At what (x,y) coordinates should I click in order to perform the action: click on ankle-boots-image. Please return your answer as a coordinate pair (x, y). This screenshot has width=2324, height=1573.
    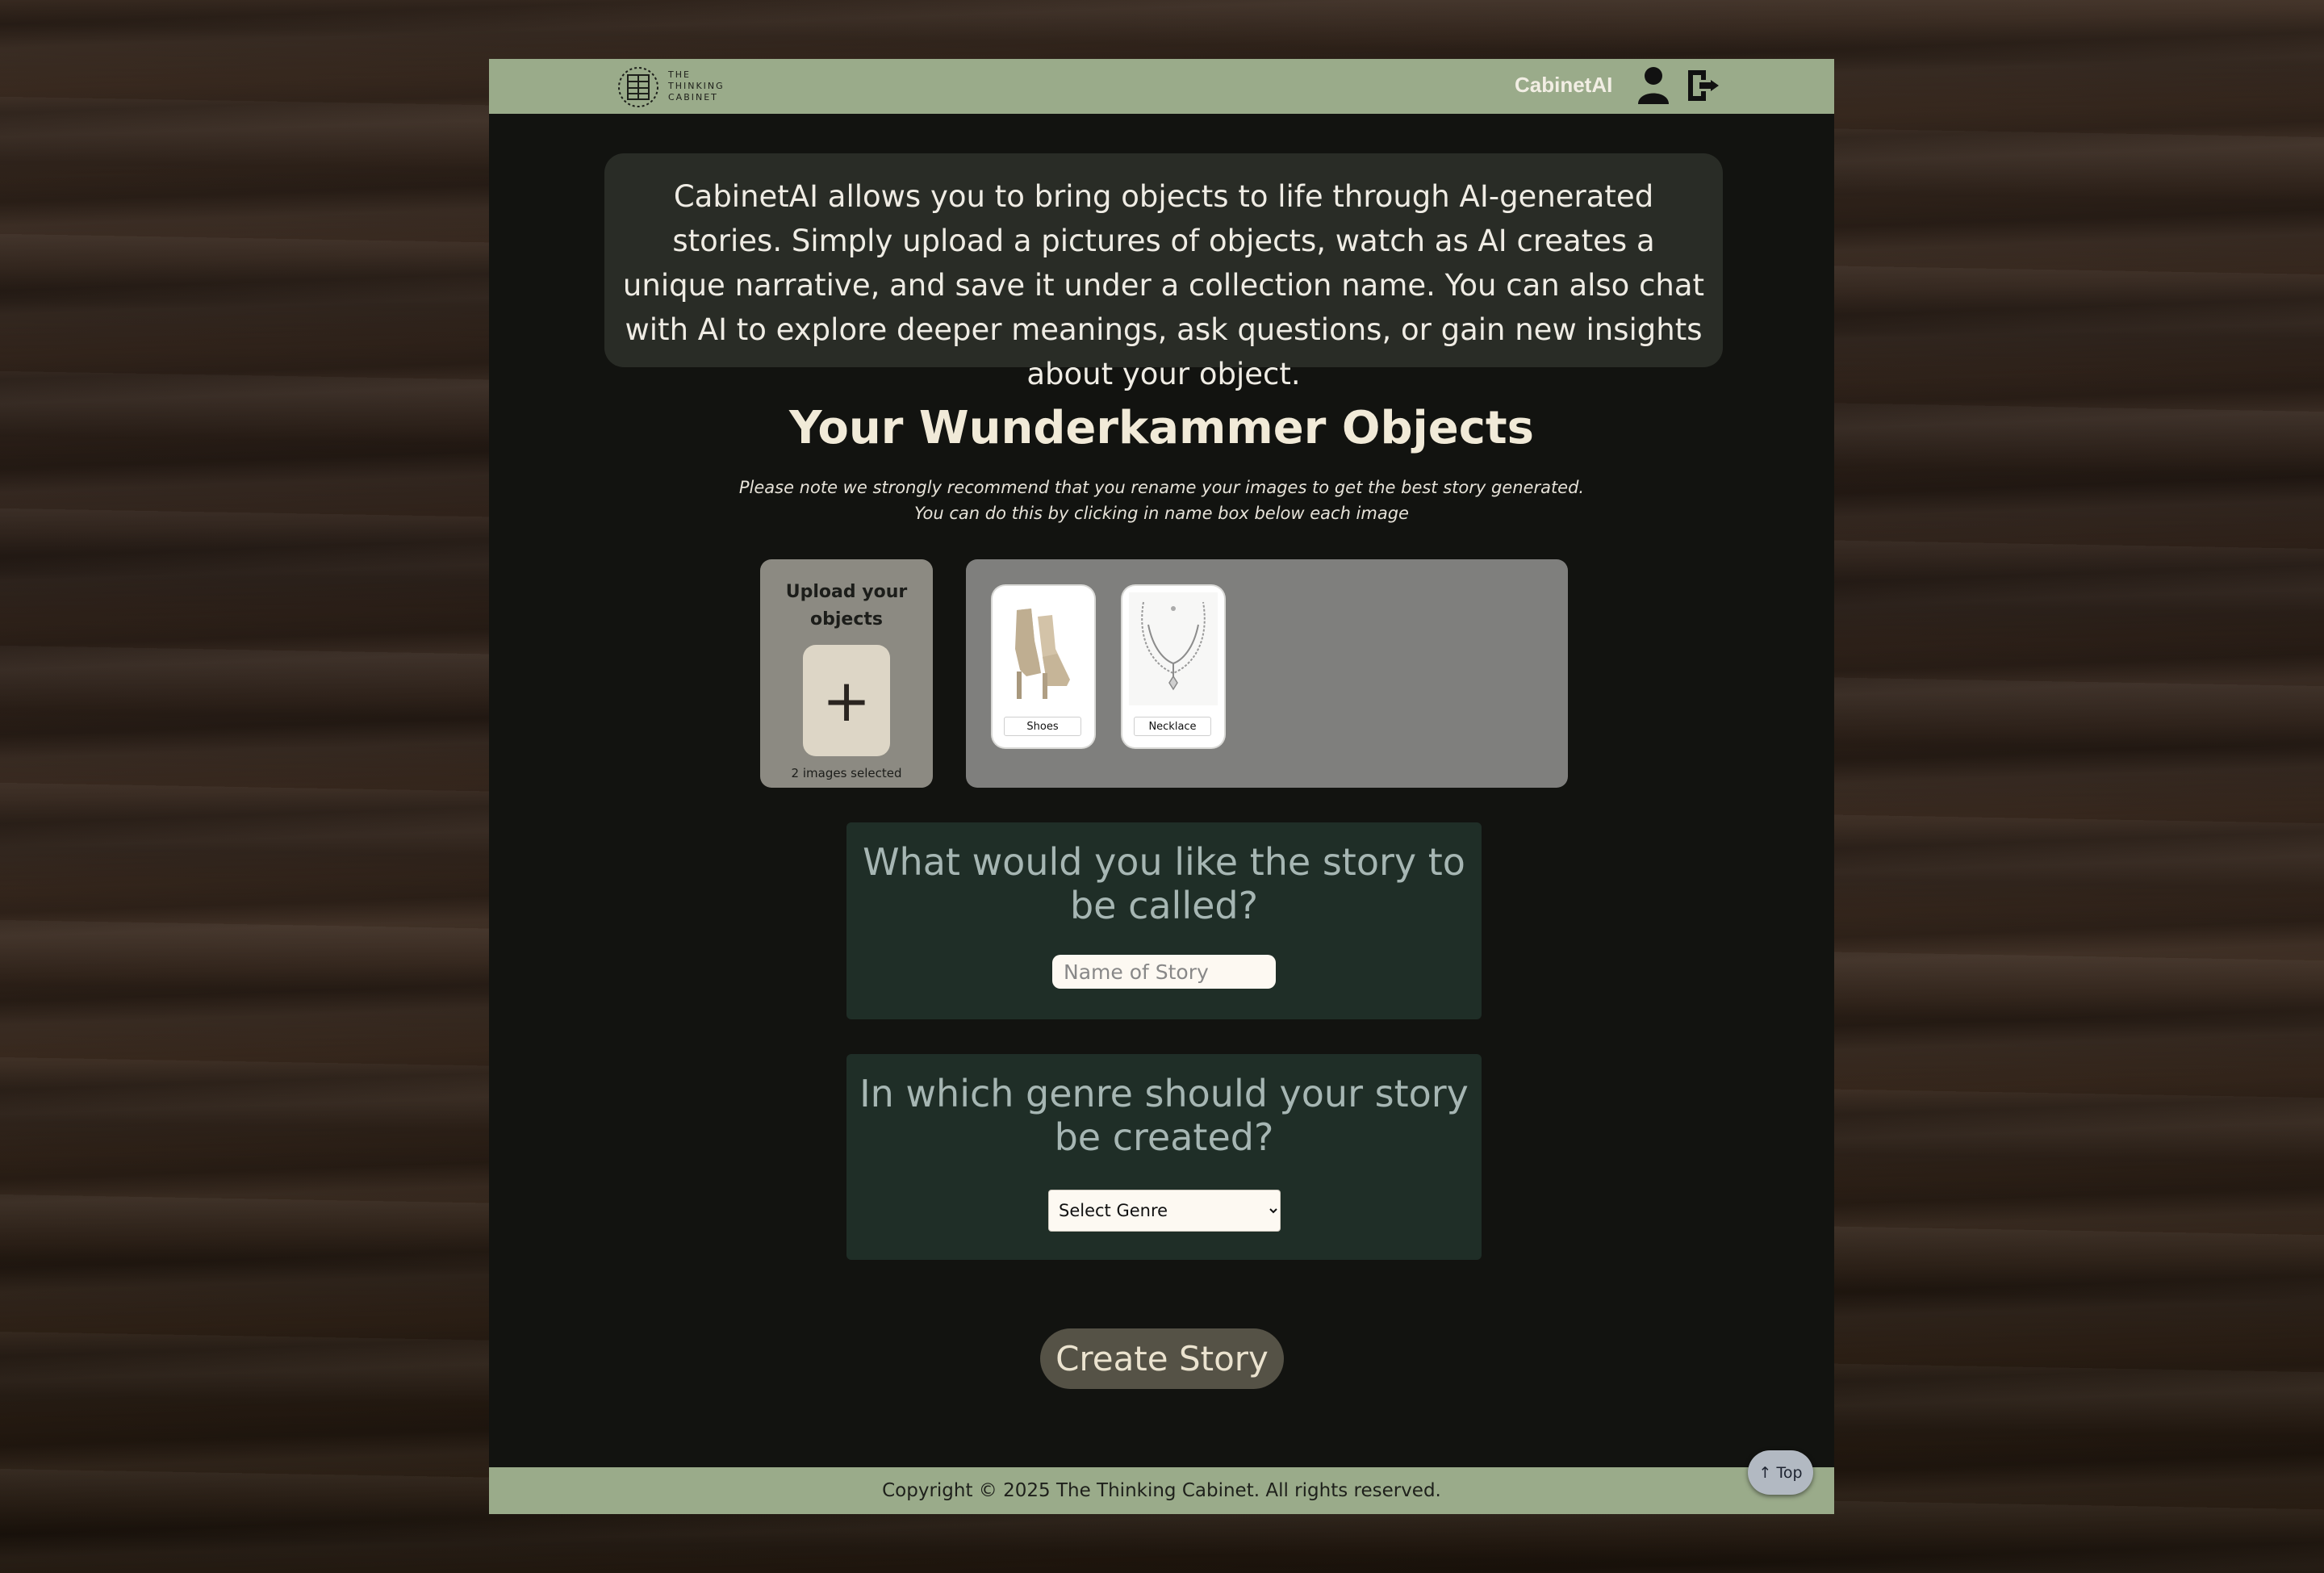
    Looking at the image, I should click on (1044, 648).